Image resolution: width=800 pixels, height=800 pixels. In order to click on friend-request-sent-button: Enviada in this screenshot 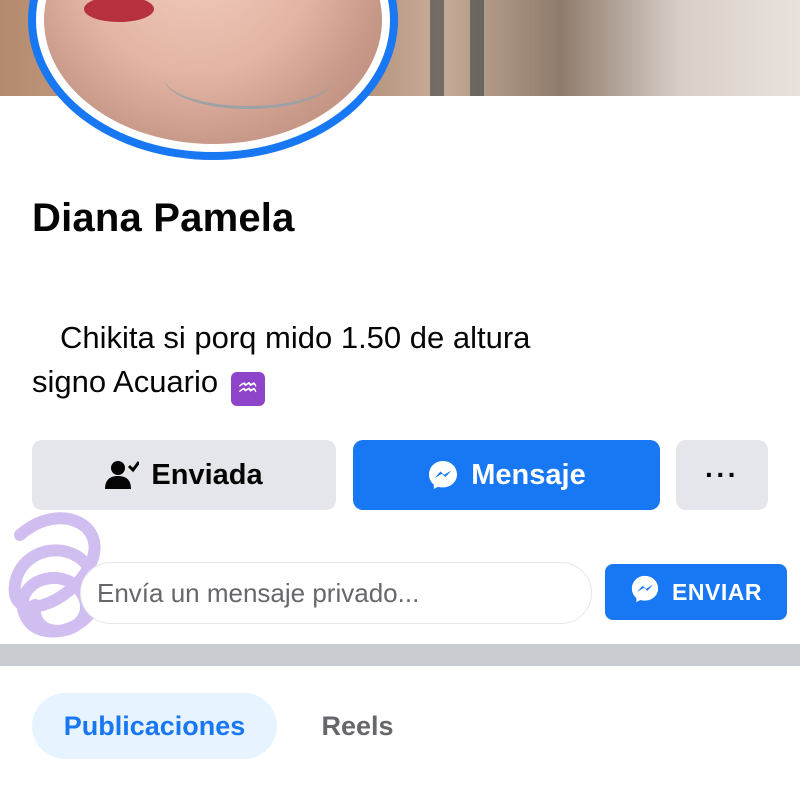, I will do `click(184, 475)`.